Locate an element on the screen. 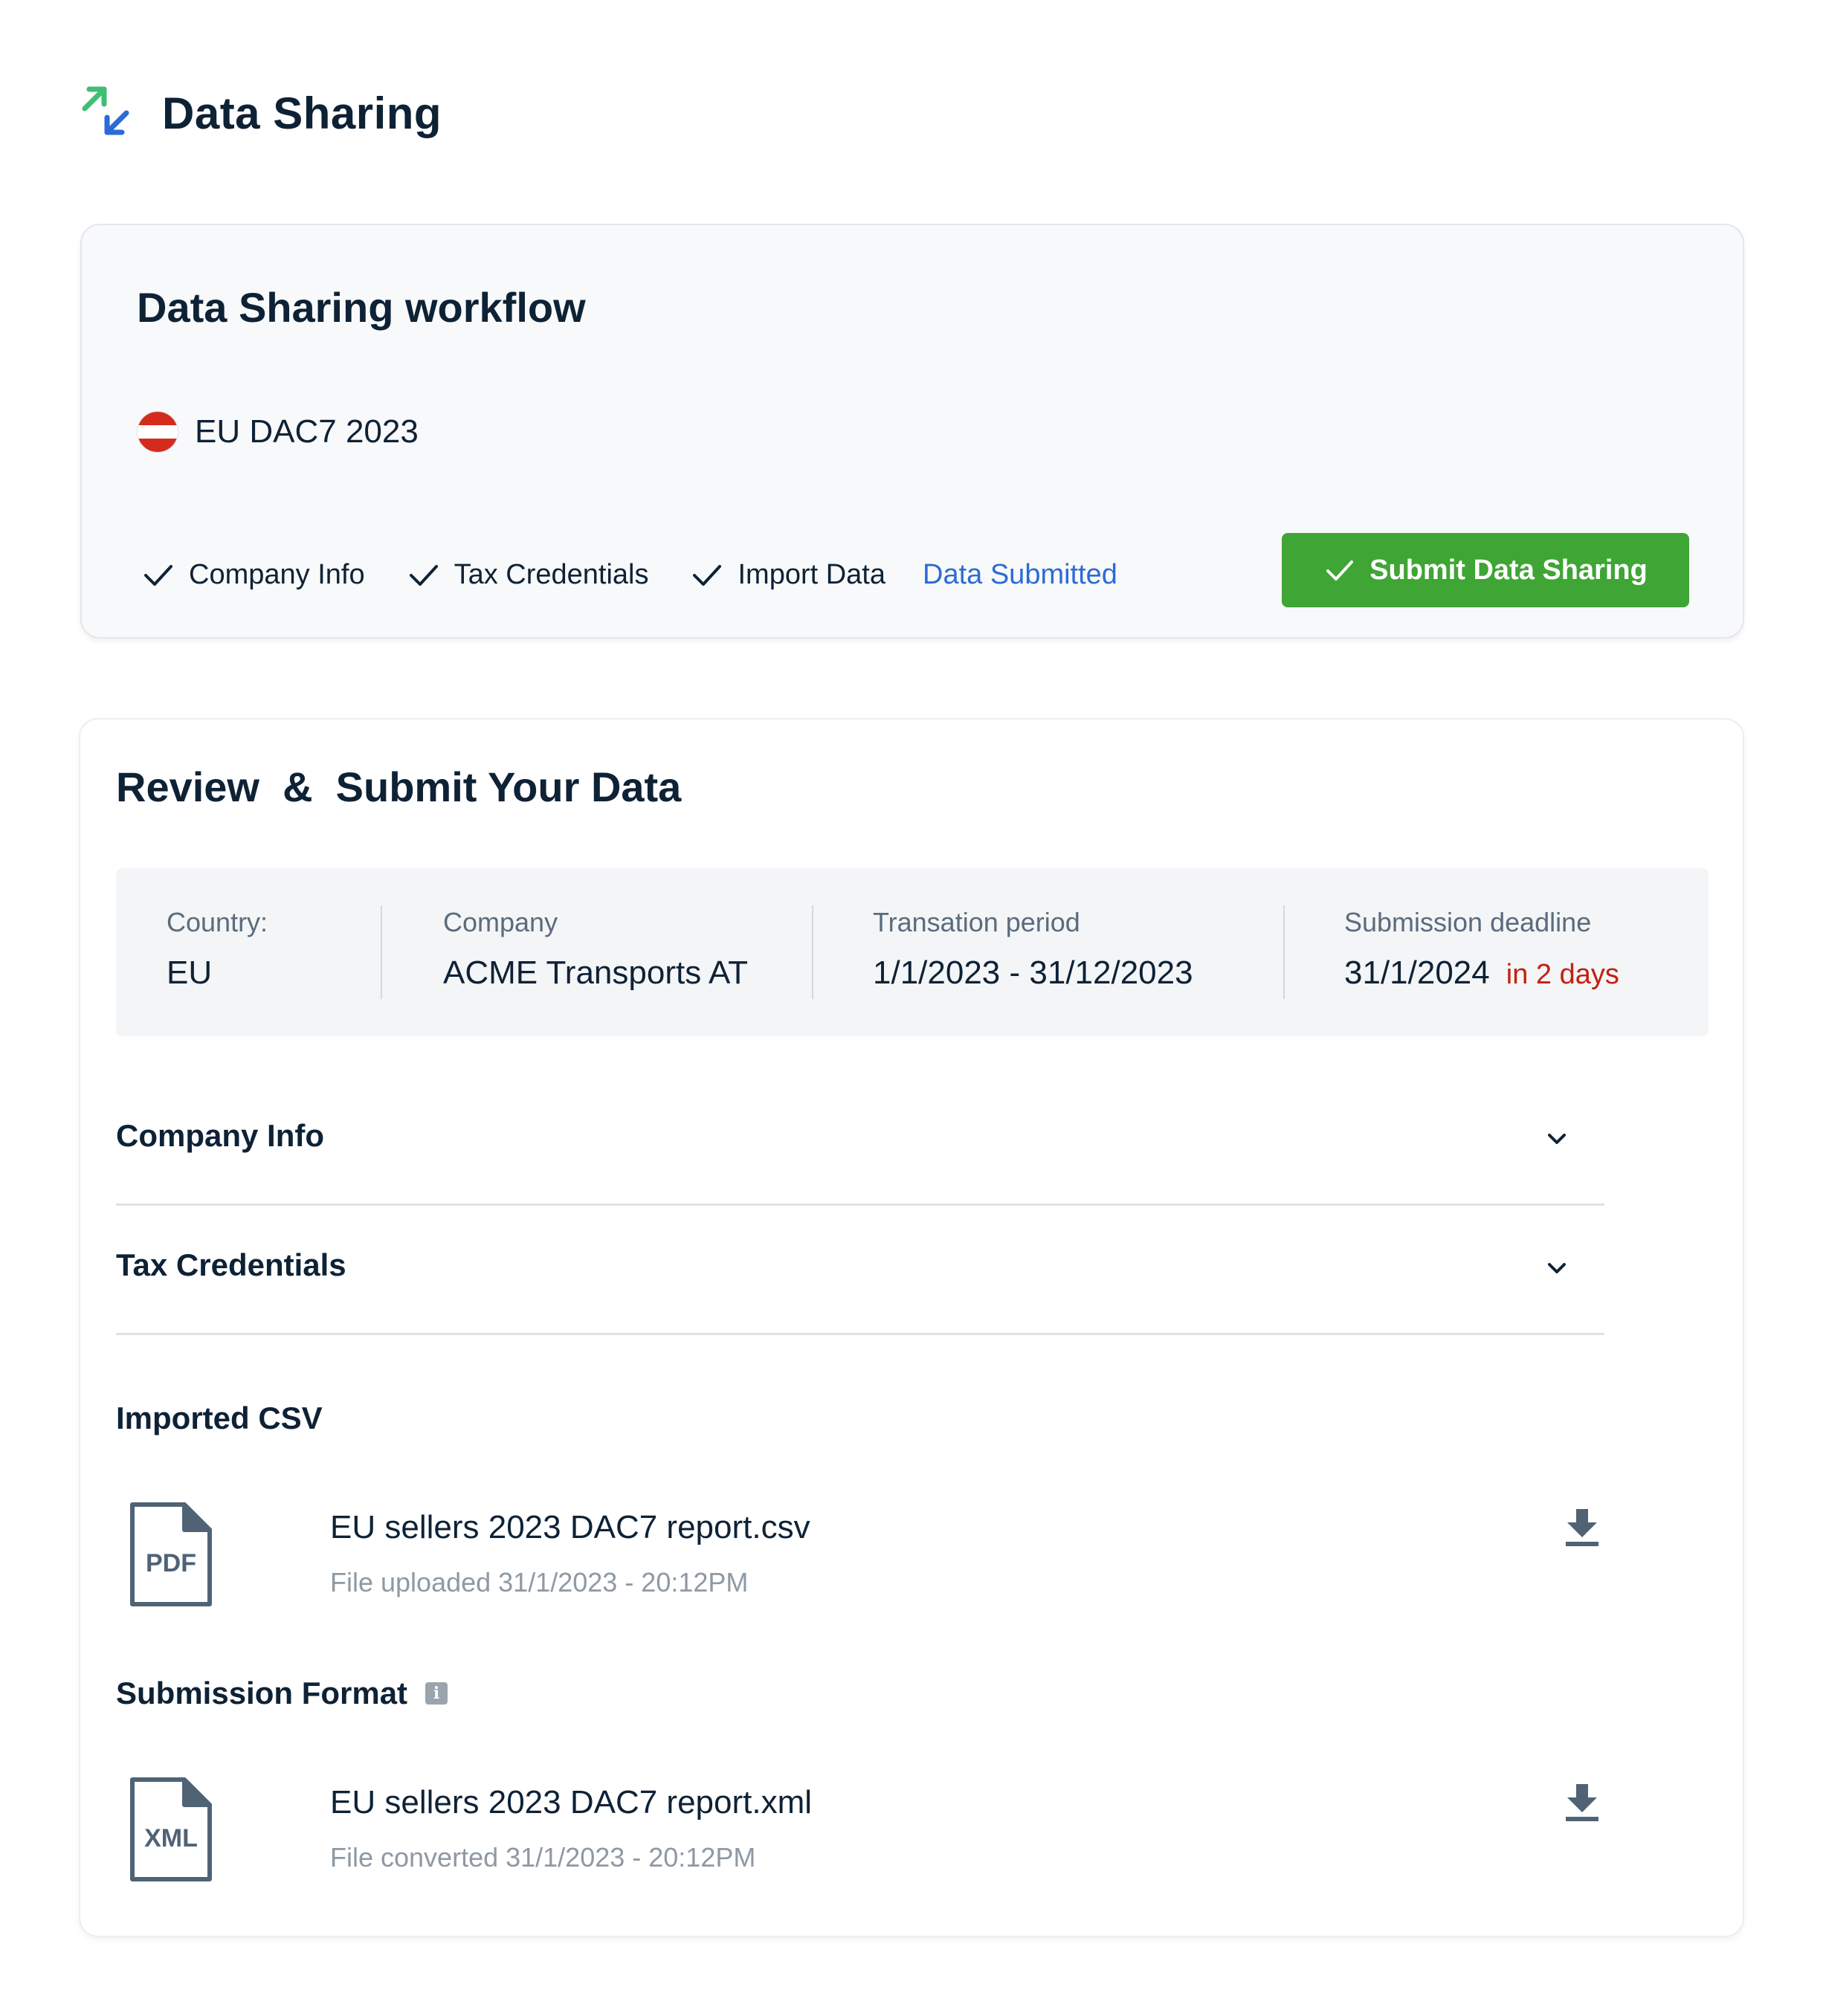  company-value: ACME Transports AT is located at coordinates (595, 973).